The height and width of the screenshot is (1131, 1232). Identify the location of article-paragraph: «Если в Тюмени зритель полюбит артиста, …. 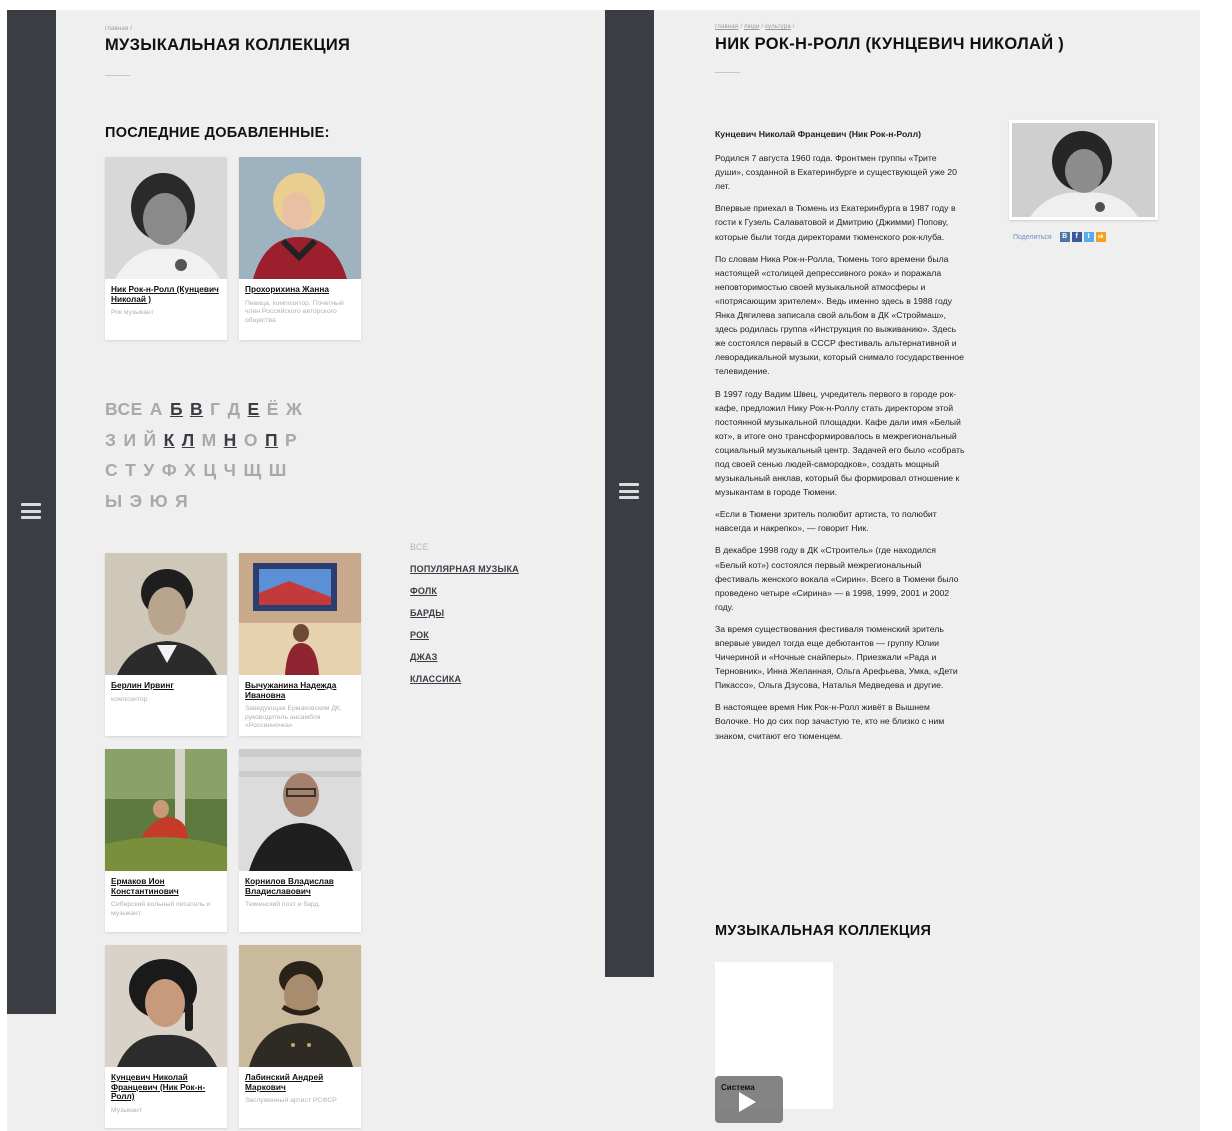
(826, 521).